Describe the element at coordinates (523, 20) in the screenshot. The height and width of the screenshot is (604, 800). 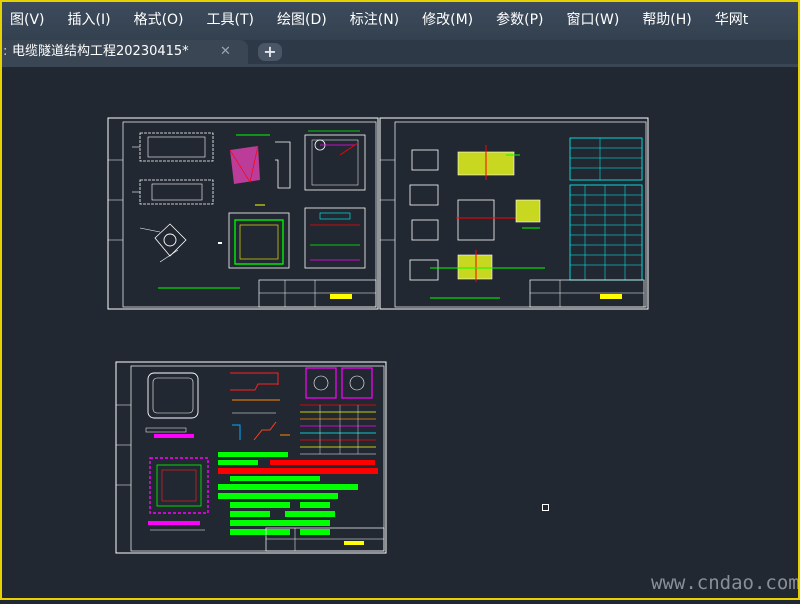
I see `menu-parameters: 参数(P)` at that location.